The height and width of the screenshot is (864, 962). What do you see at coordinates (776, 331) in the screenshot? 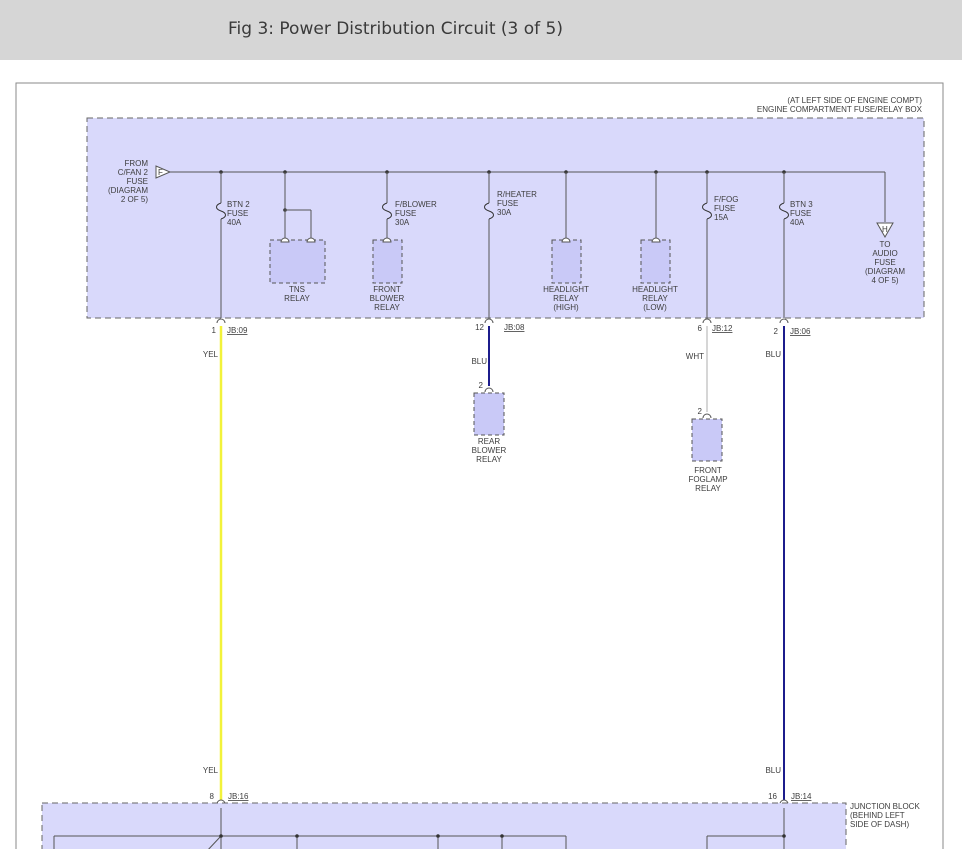
I see `pin-number: 2` at bounding box center [776, 331].